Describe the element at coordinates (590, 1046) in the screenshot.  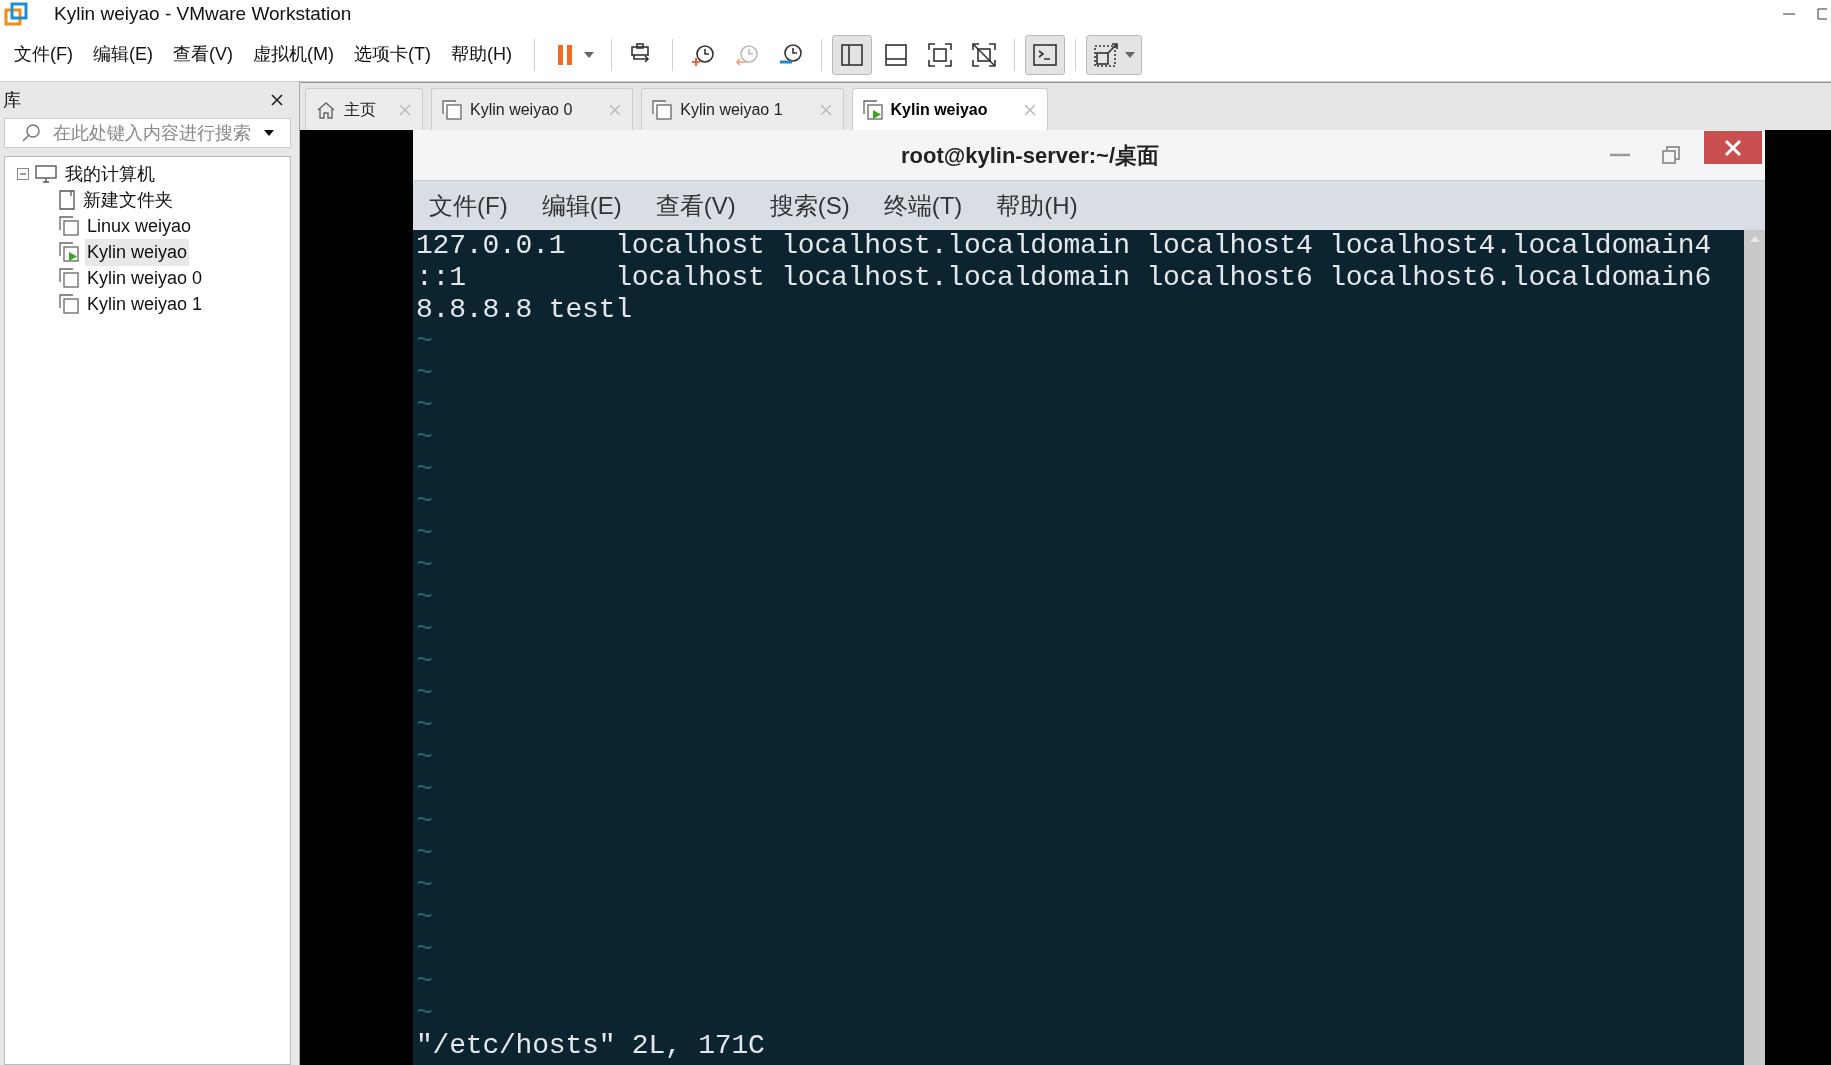
I see `status-line: "/etc/hosts" 2L, 171C` at that location.